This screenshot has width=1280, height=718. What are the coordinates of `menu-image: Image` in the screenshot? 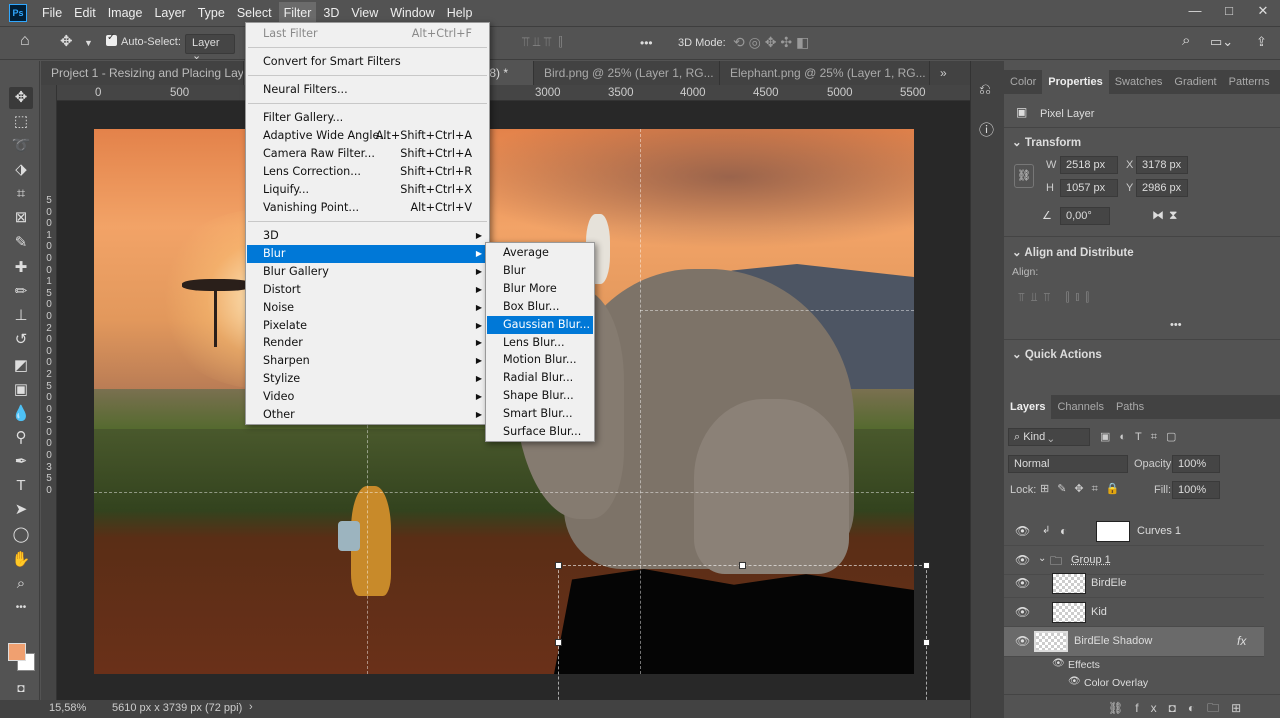 It's located at (125, 13).